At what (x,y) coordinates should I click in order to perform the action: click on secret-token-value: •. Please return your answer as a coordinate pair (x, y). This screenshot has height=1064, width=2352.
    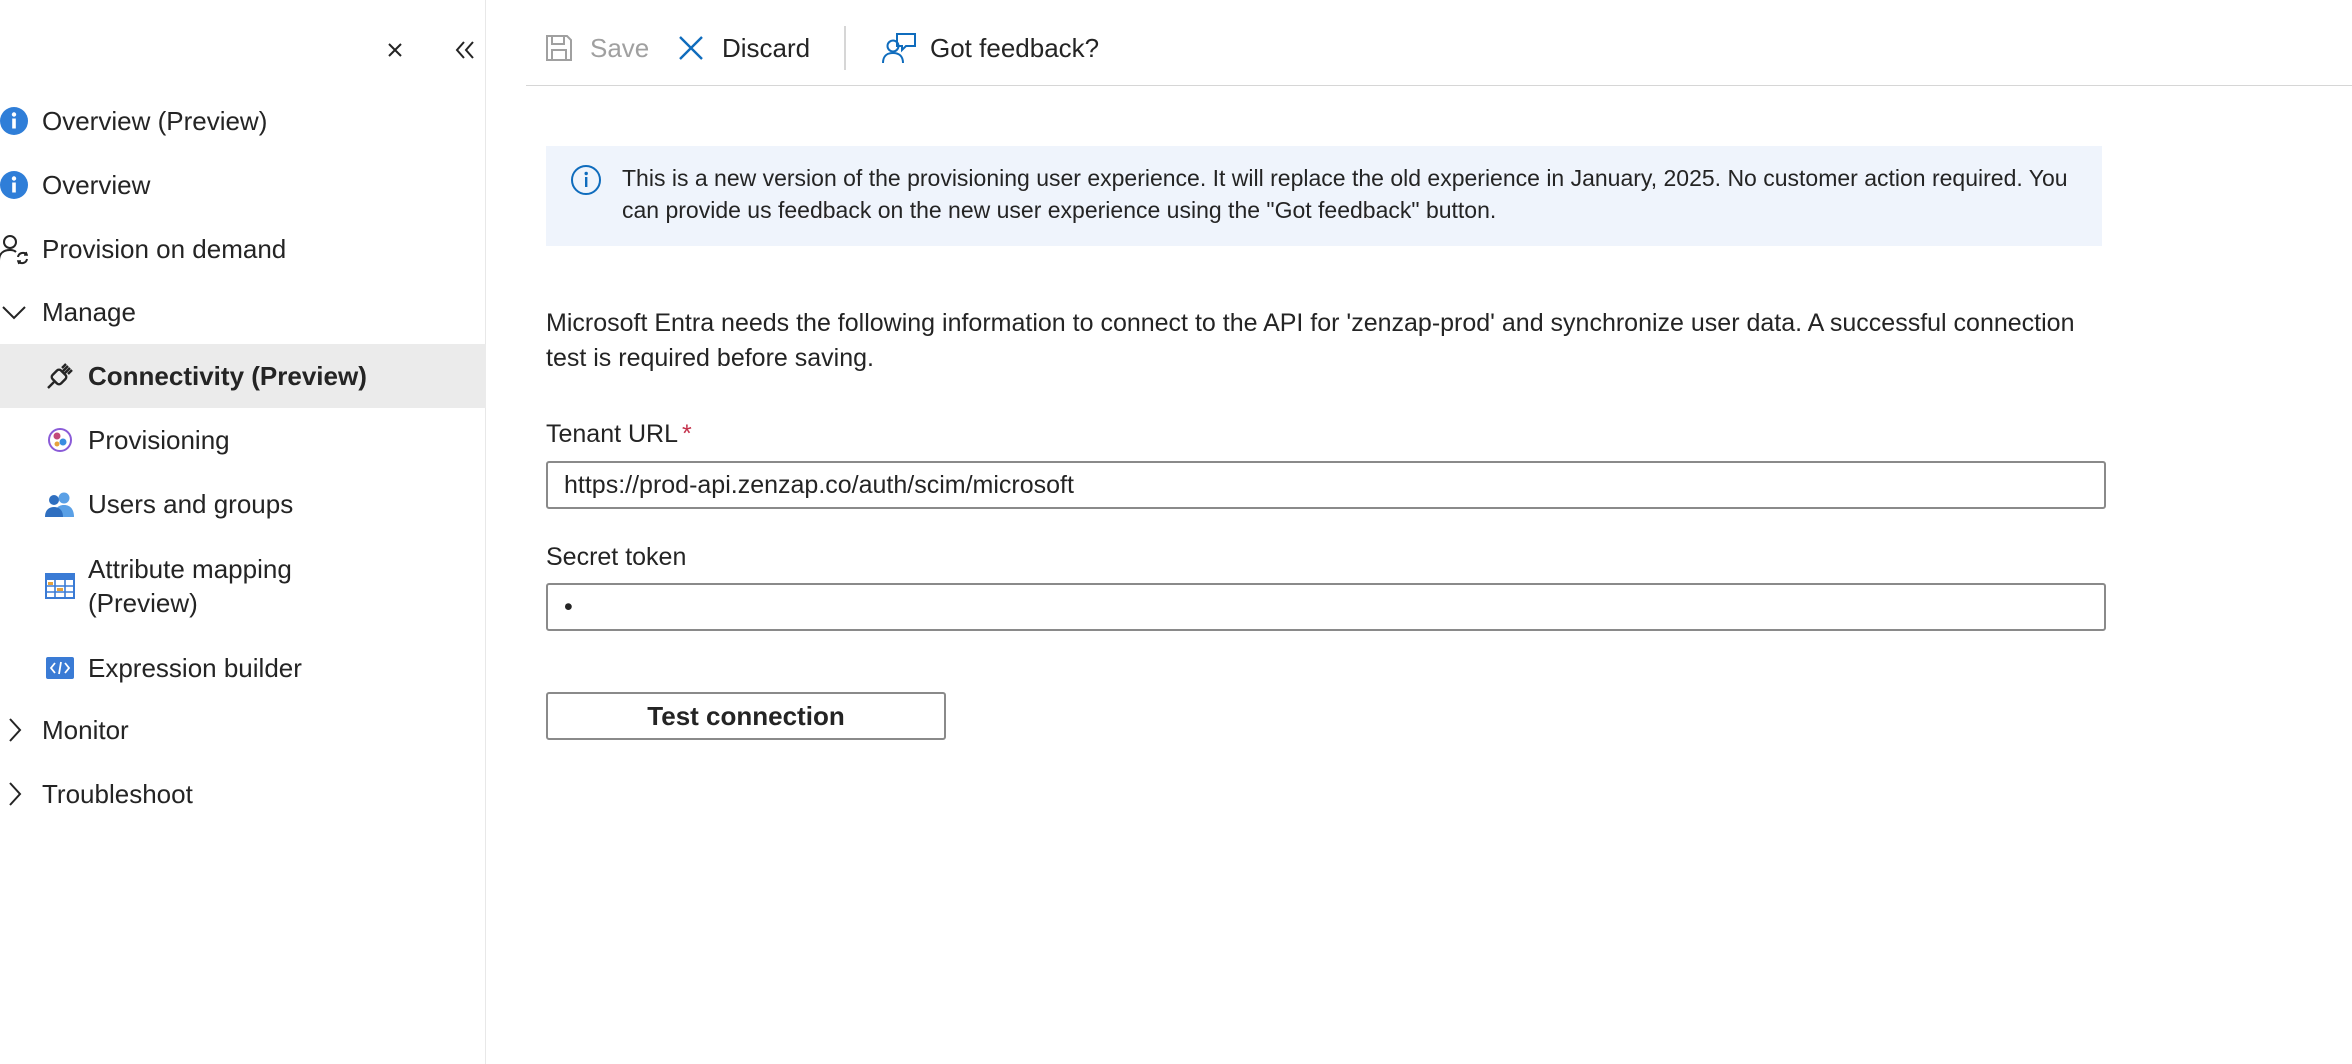
    Looking at the image, I should click on (568, 606).